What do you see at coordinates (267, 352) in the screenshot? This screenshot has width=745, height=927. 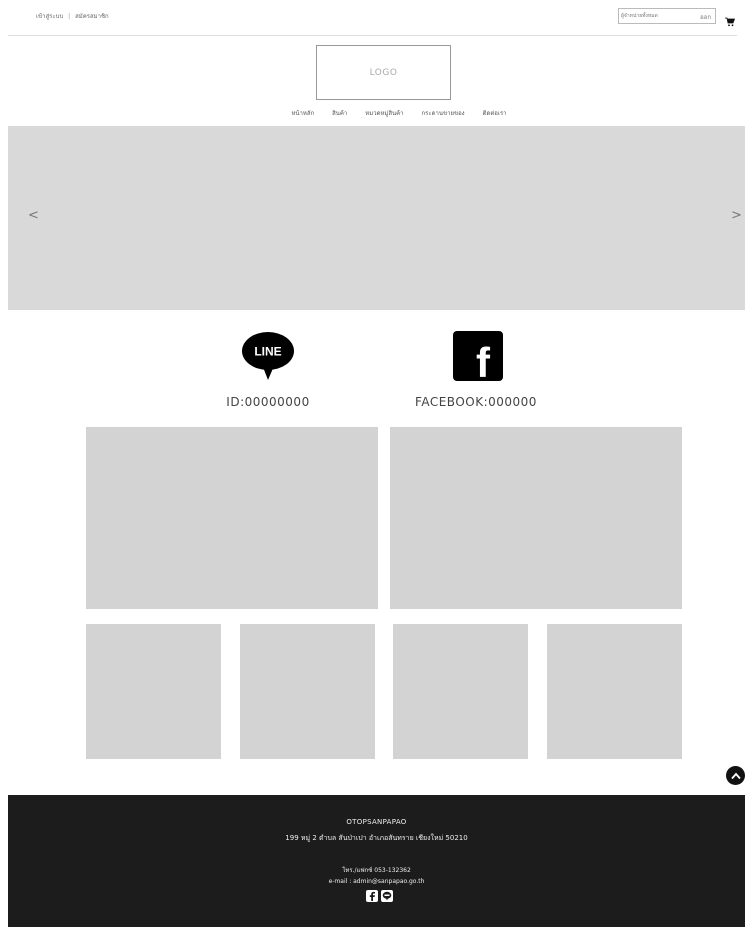 I see `line-icon-text: LINE` at bounding box center [267, 352].